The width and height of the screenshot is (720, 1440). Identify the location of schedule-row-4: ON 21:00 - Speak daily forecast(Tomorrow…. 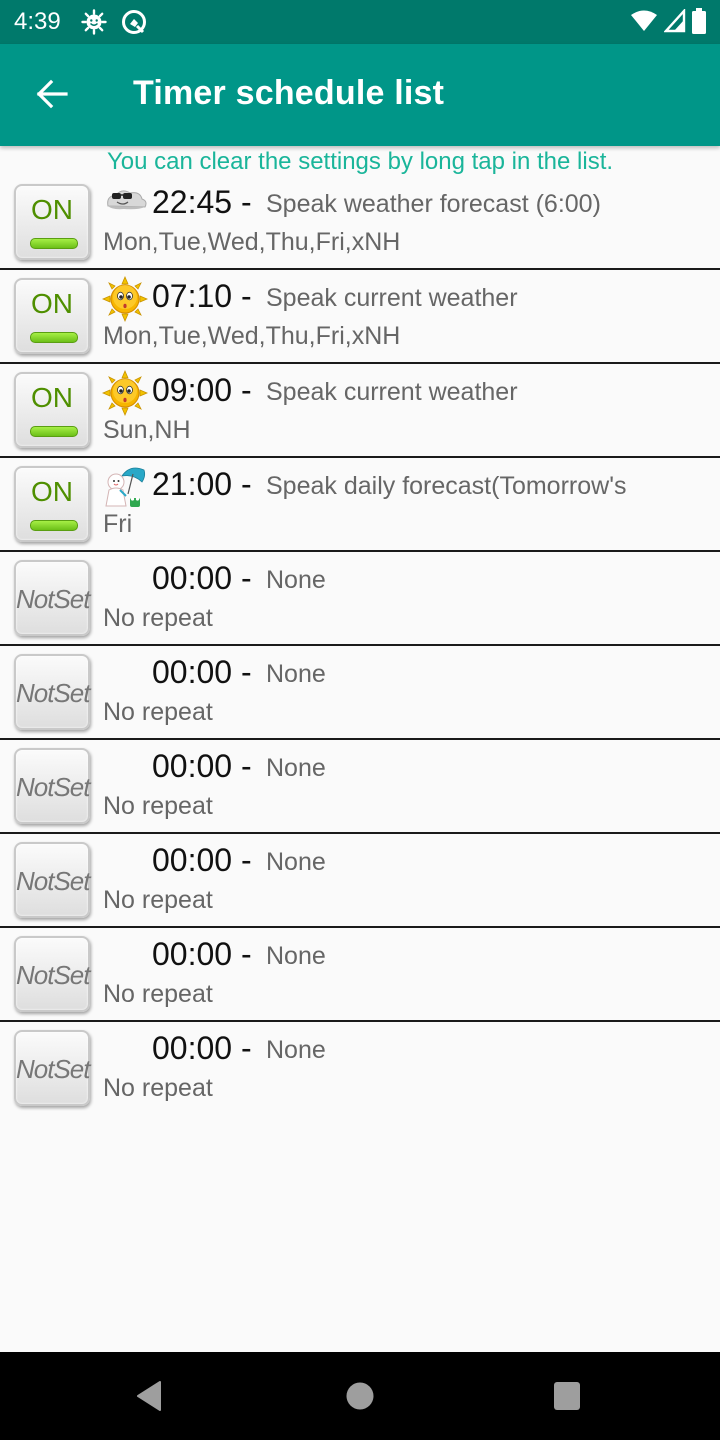
(360, 505).